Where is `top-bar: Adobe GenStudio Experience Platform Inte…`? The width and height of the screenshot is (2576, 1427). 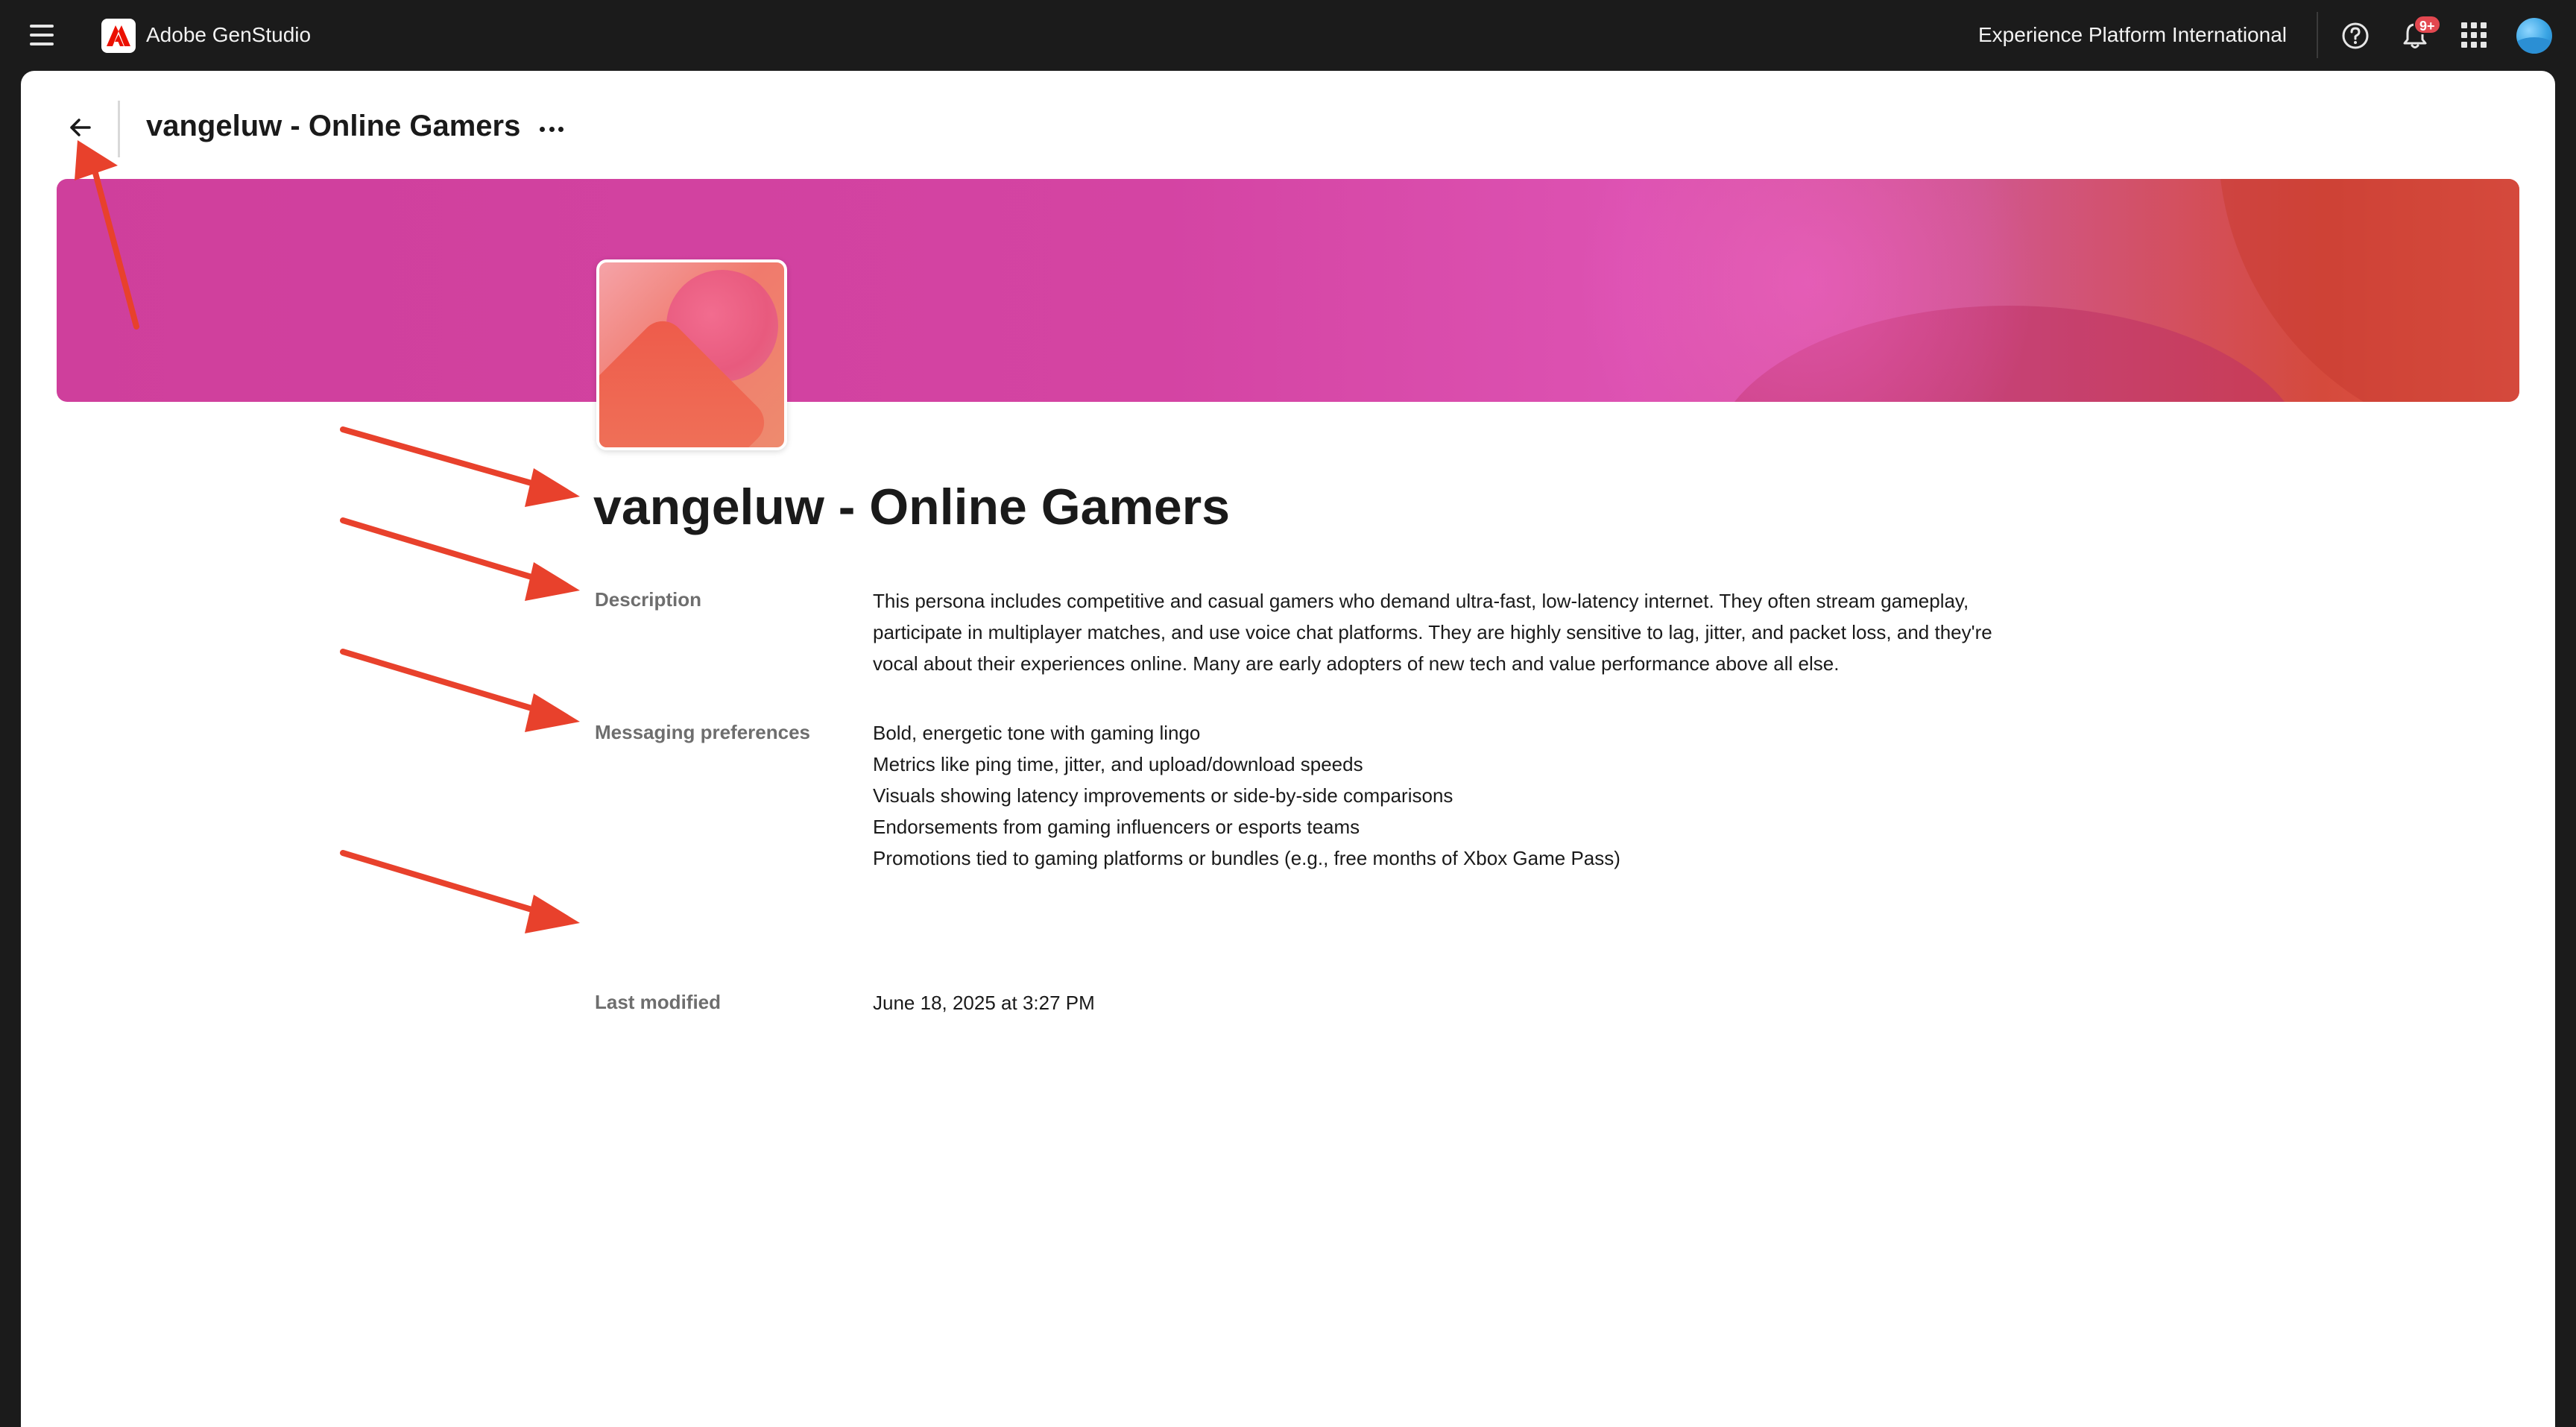 top-bar: Adobe GenStudio Experience Platform Inte… is located at coordinates (1288, 35).